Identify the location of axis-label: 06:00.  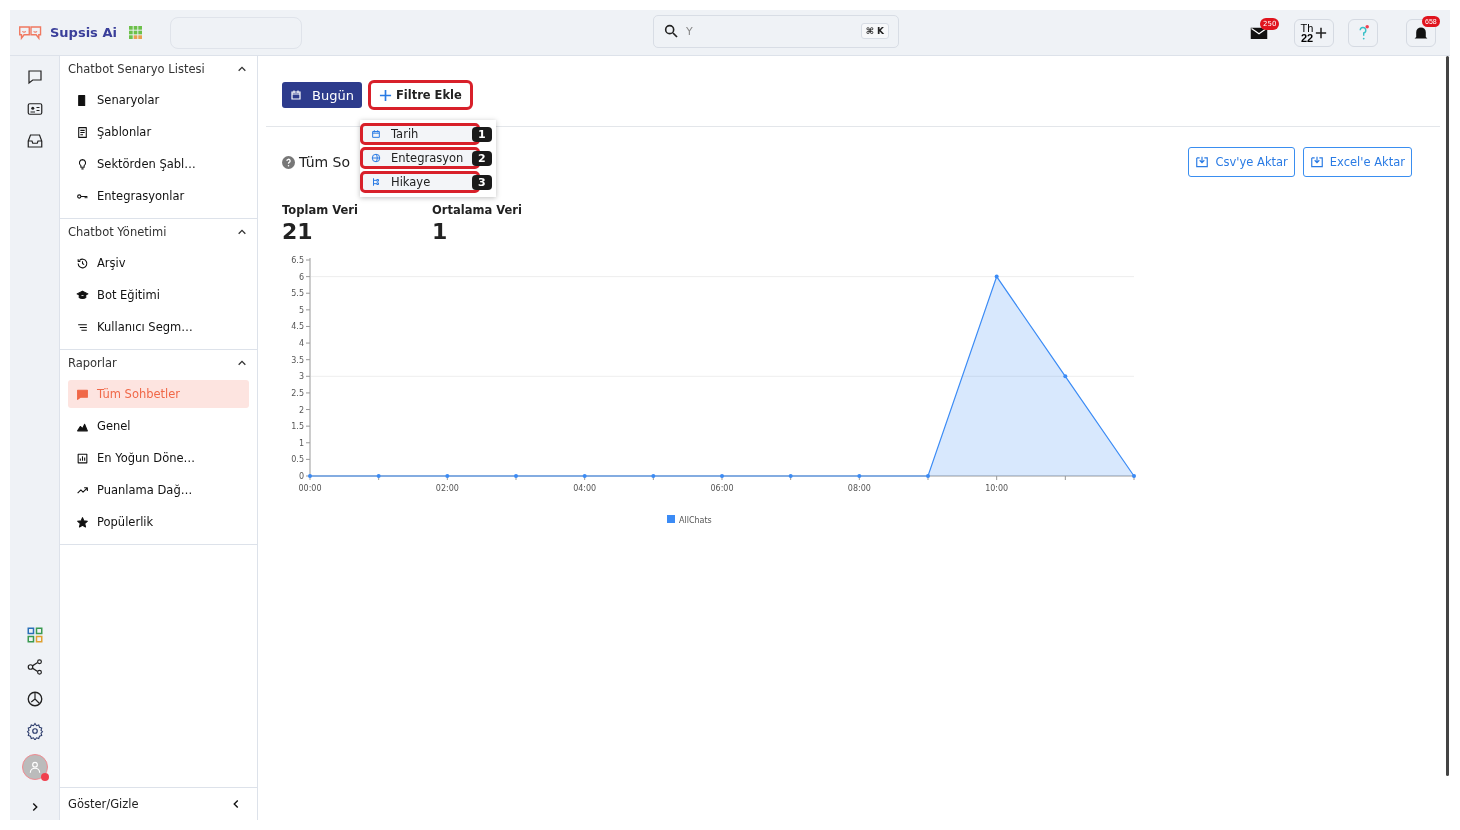
(722, 488).